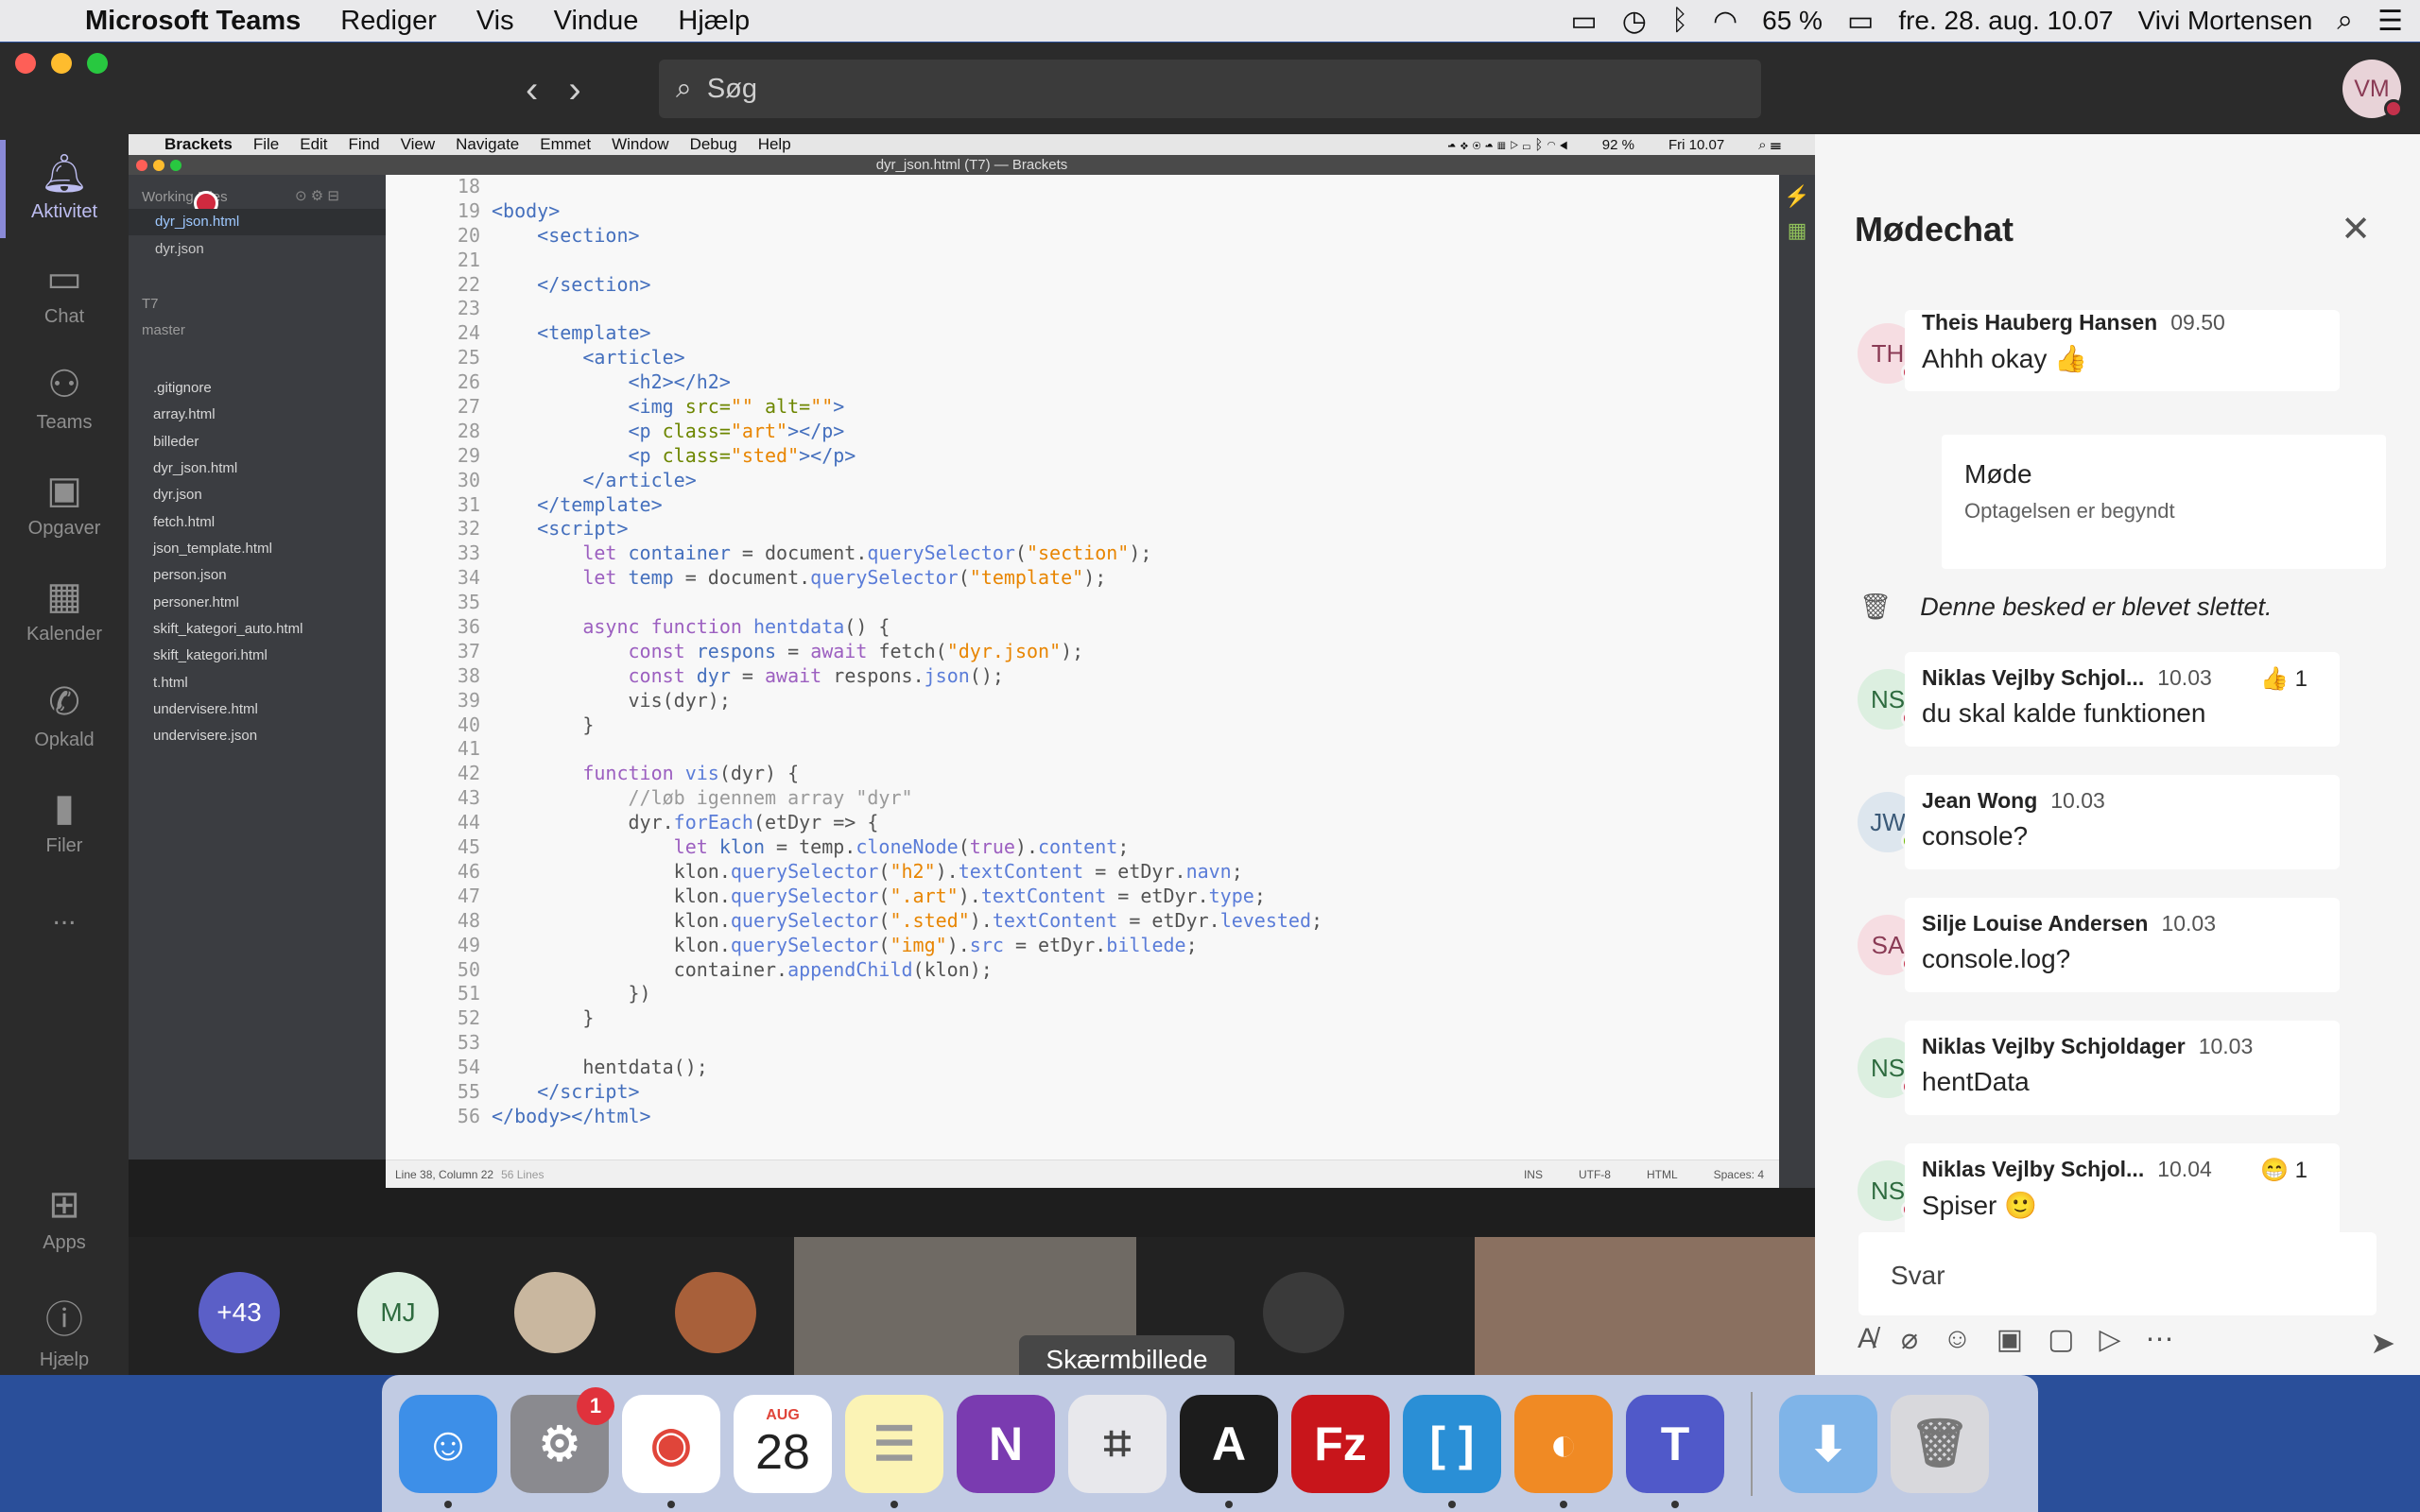 This screenshot has width=2420, height=1512. Describe the element at coordinates (64, 490) in the screenshot. I see `assignments-icon: ▣` at that location.